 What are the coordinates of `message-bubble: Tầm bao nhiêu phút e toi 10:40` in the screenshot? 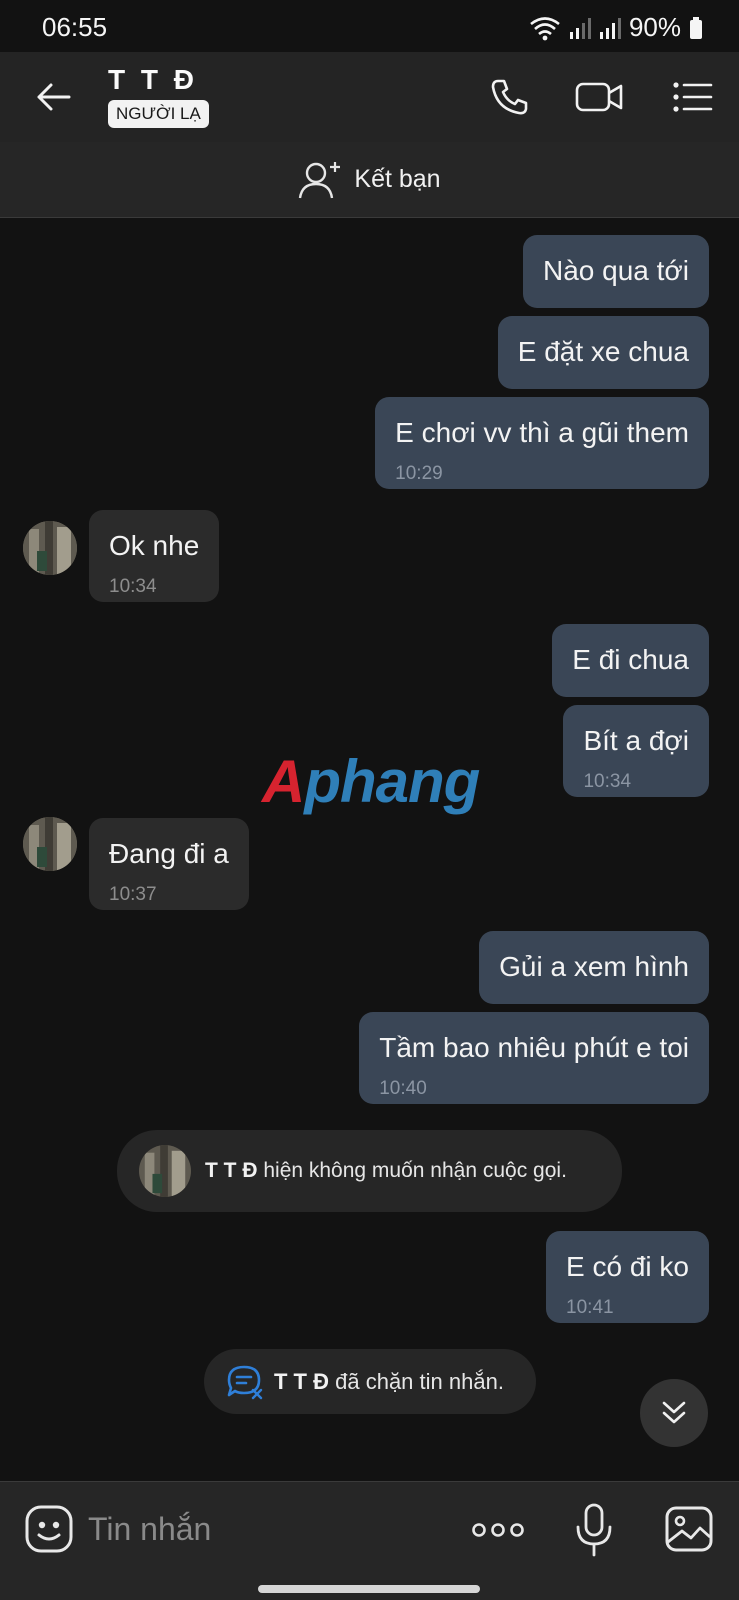 It's located at (534, 1058).